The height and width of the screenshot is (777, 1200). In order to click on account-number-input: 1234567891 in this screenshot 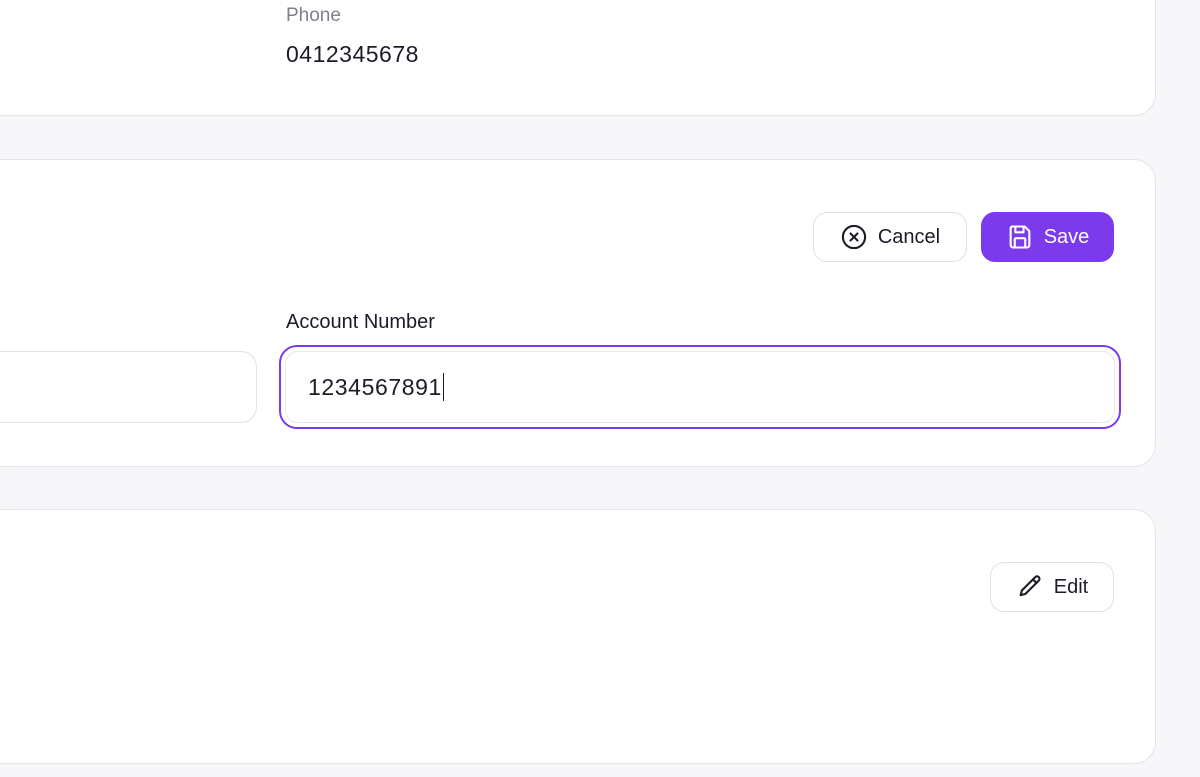, I will do `click(700, 387)`.